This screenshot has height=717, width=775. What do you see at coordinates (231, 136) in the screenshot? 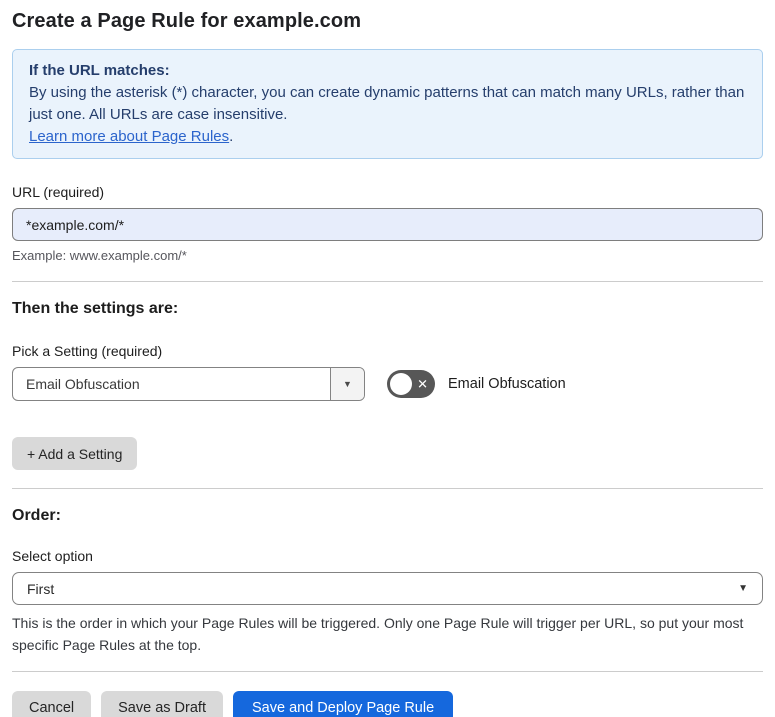
I see `link-period: .` at bounding box center [231, 136].